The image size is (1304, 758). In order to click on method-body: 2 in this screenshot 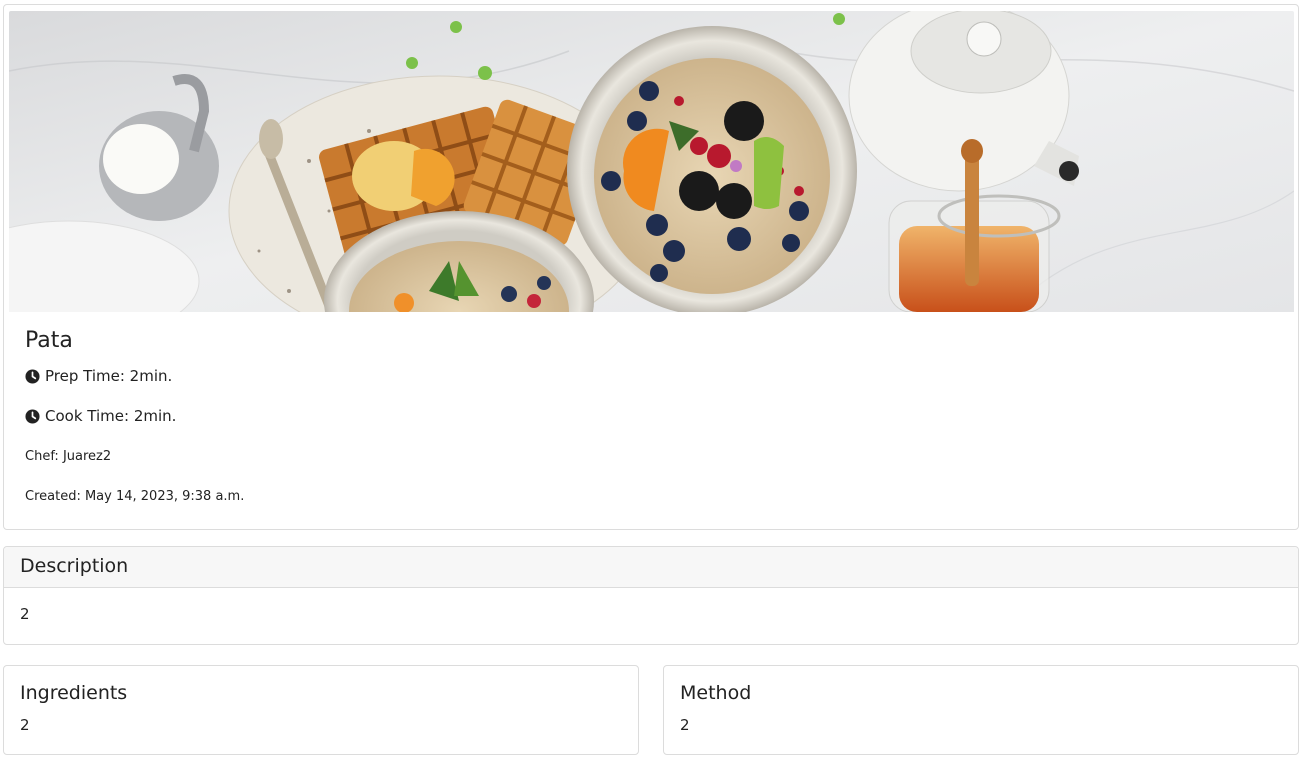, I will do `click(685, 725)`.